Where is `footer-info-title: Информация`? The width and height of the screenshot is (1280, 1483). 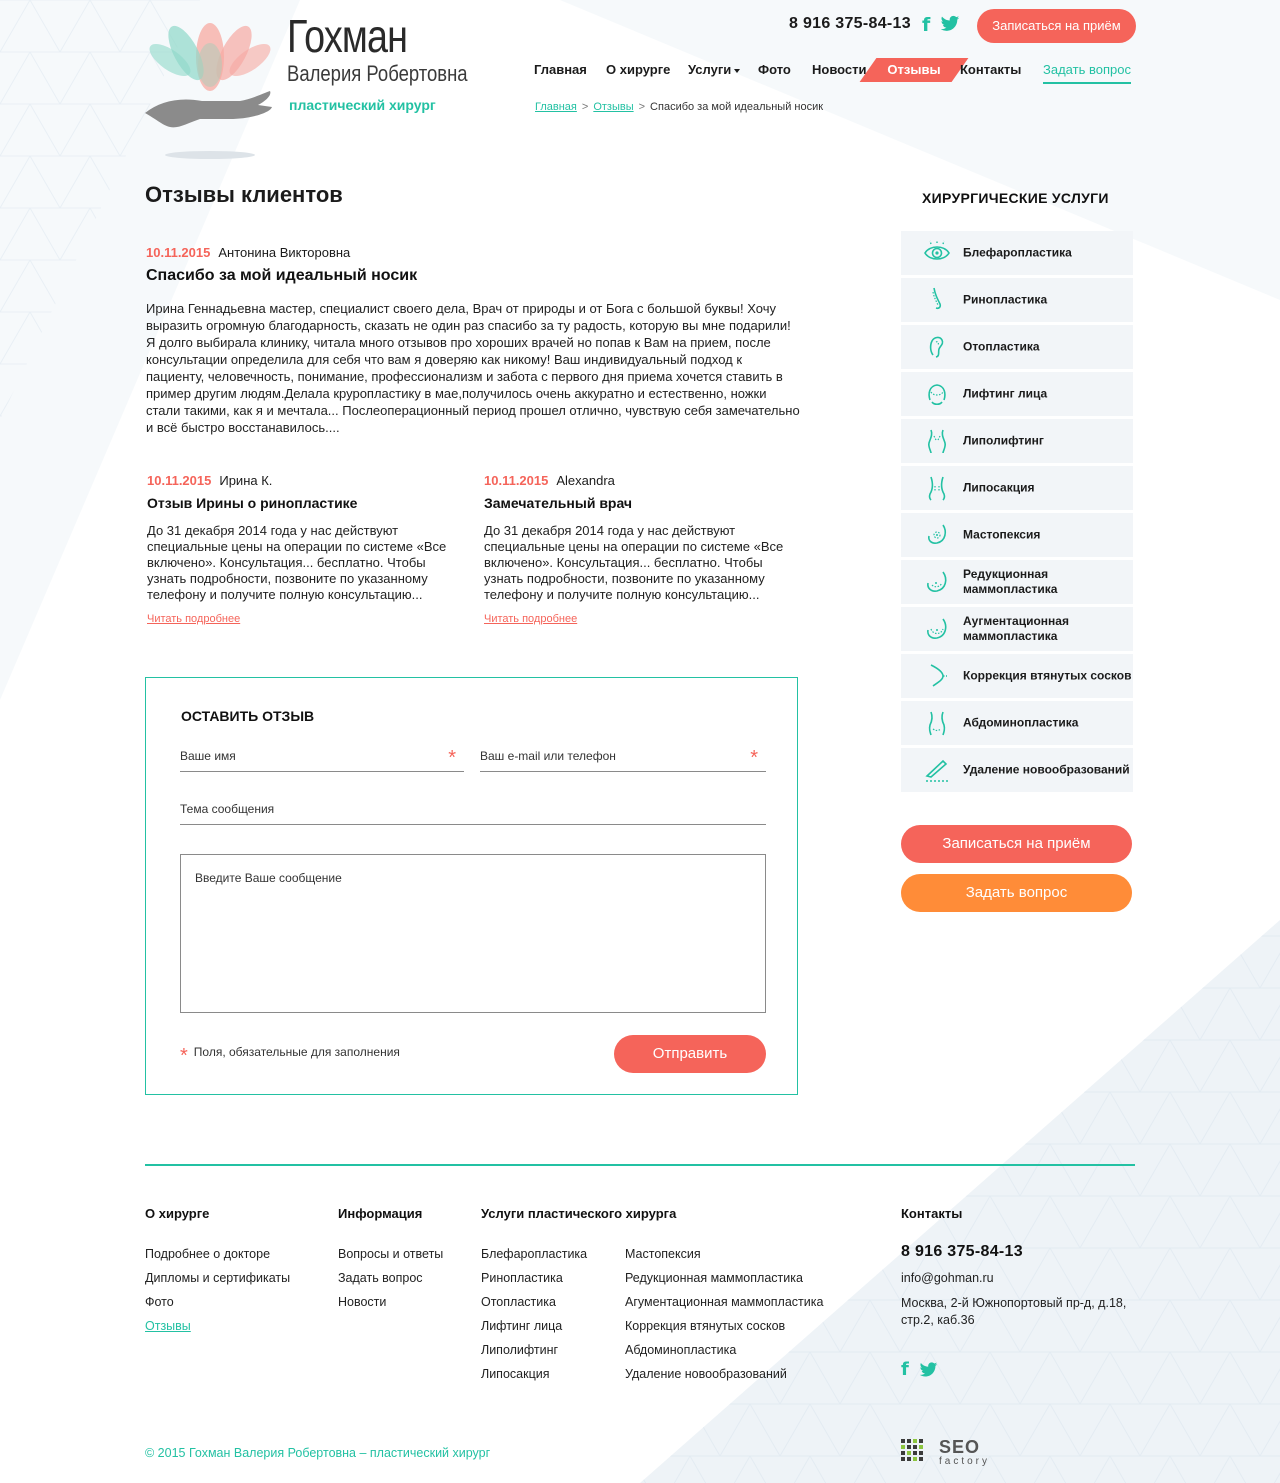 footer-info-title: Информация is located at coordinates (380, 1213).